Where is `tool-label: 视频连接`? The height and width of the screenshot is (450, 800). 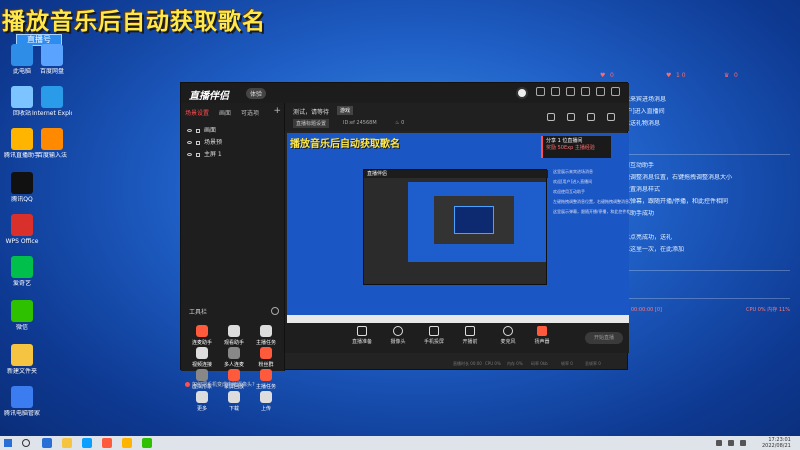
tool-label: 视频连接 is located at coordinates (201, 365).